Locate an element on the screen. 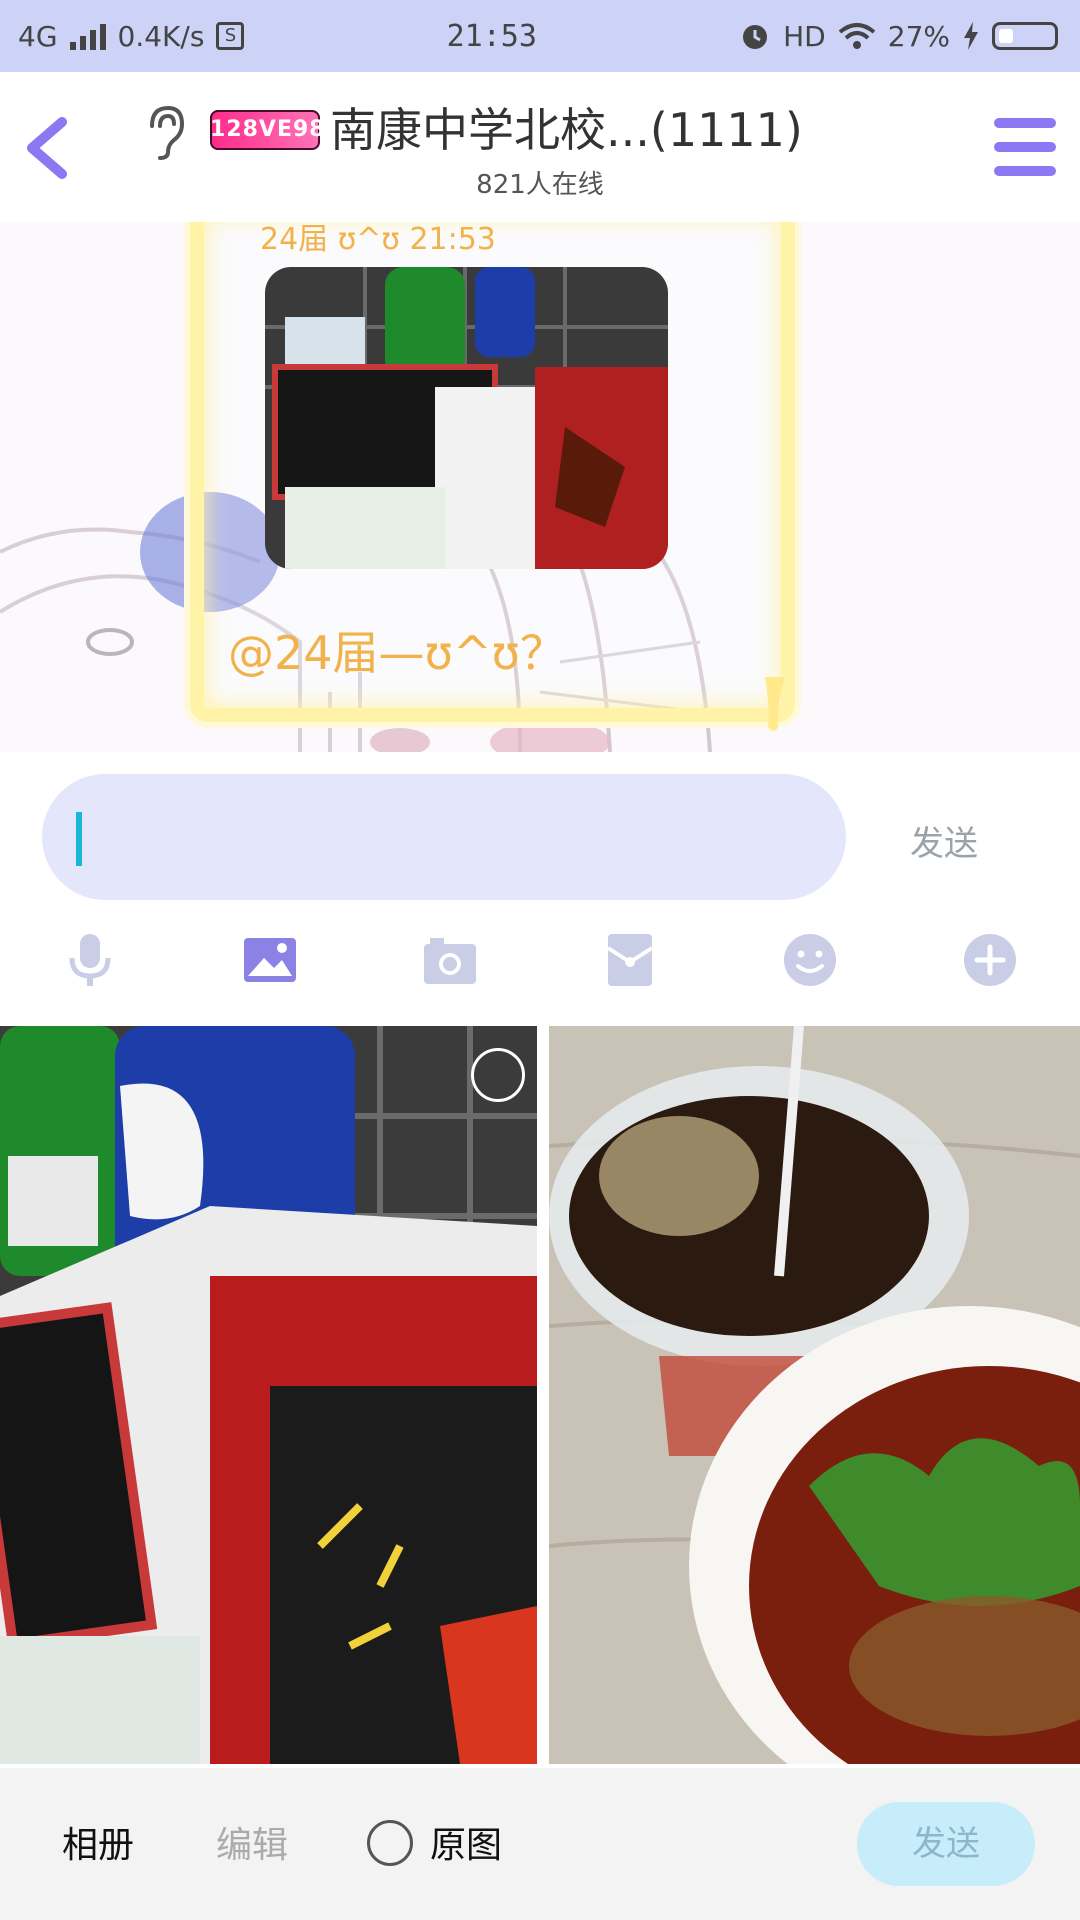 The height and width of the screenshot is (1920, 1080). s-app-icon: S is located at coordinates (230, 36).